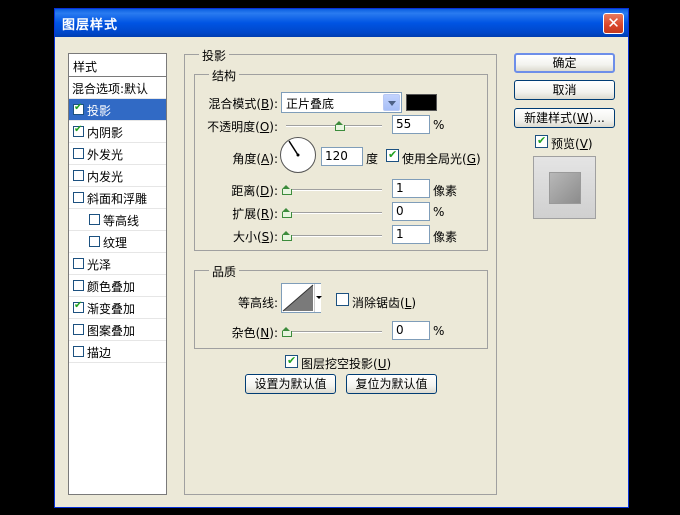 This screenshot has height=515, width=680. What do you see at coordinates (384, 302) in the screenshot?
I see `anti-alias-label: 消除锯齿(L)` at bounding box center [384, 302].